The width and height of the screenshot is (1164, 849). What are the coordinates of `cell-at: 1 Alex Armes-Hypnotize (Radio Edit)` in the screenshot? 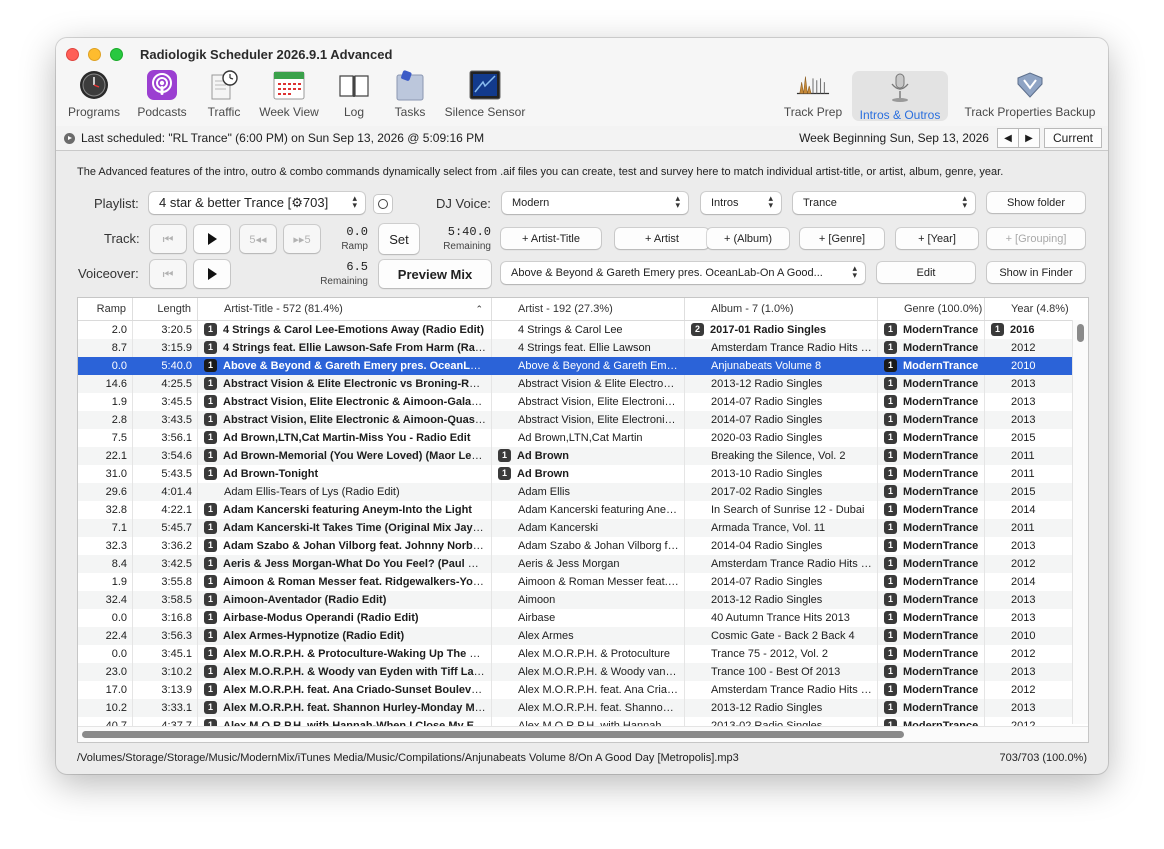 It's located at (345, 636).